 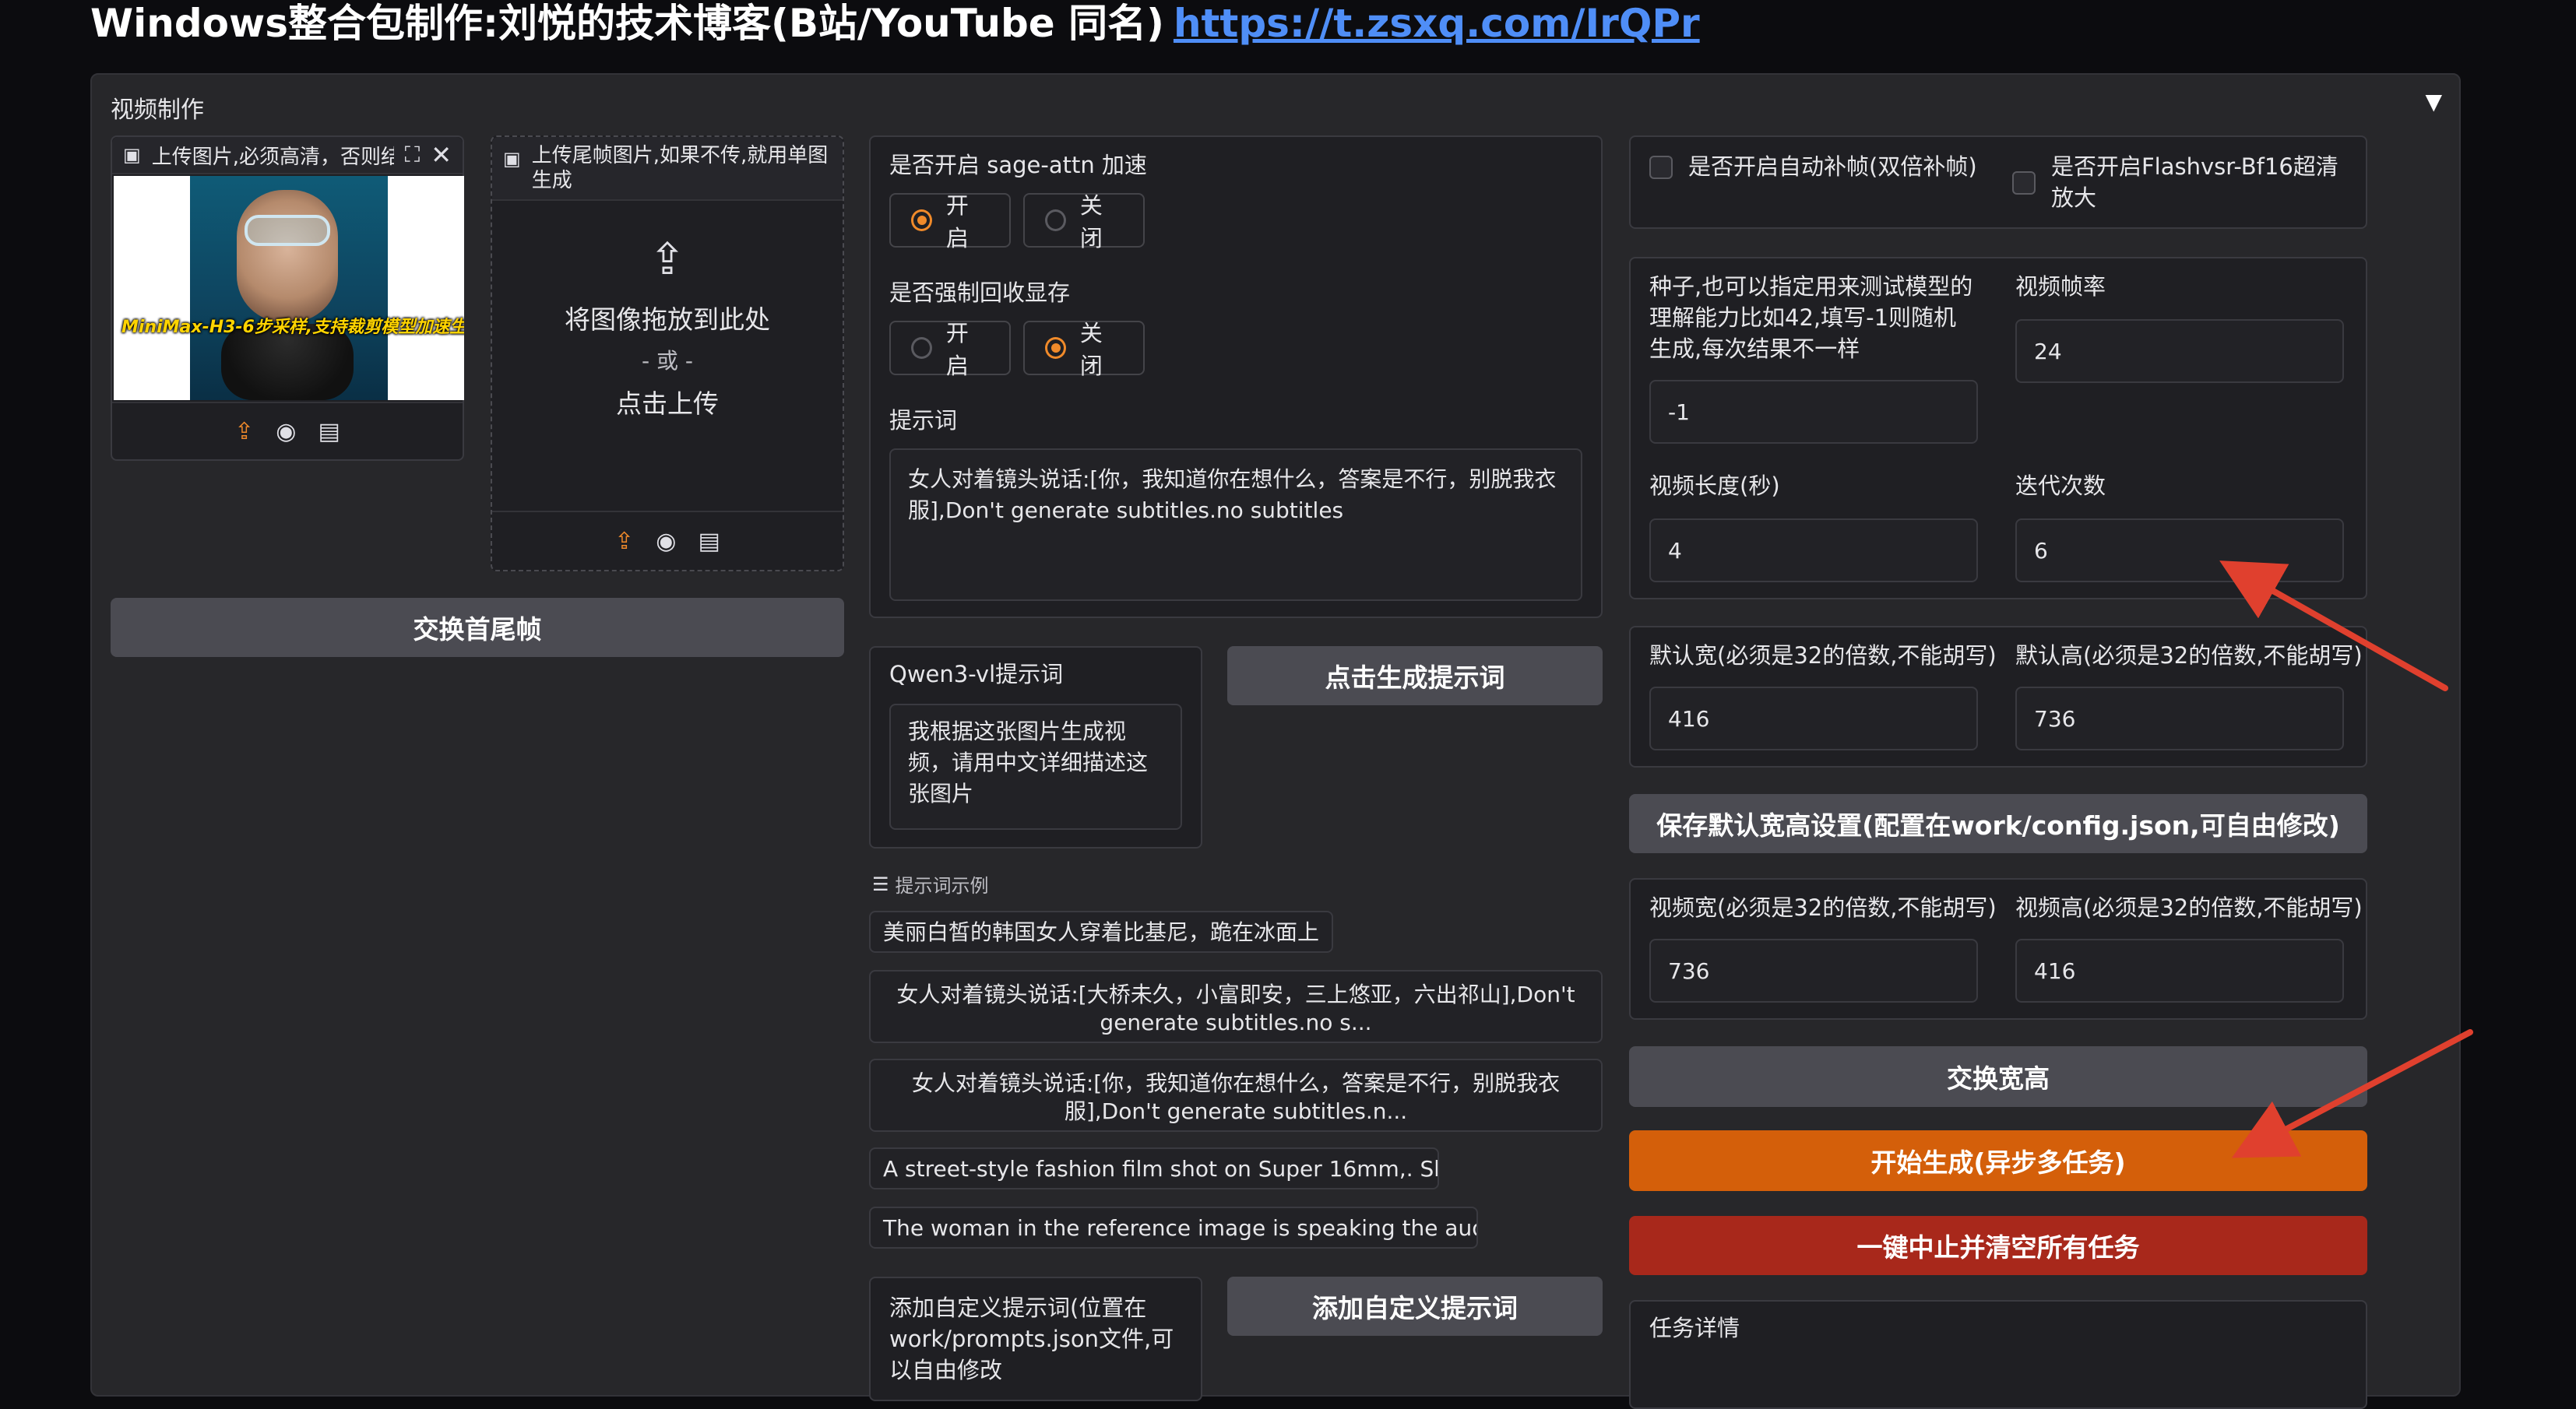 I want to click on arrow-to-start, so click(x=2352, y=1093).